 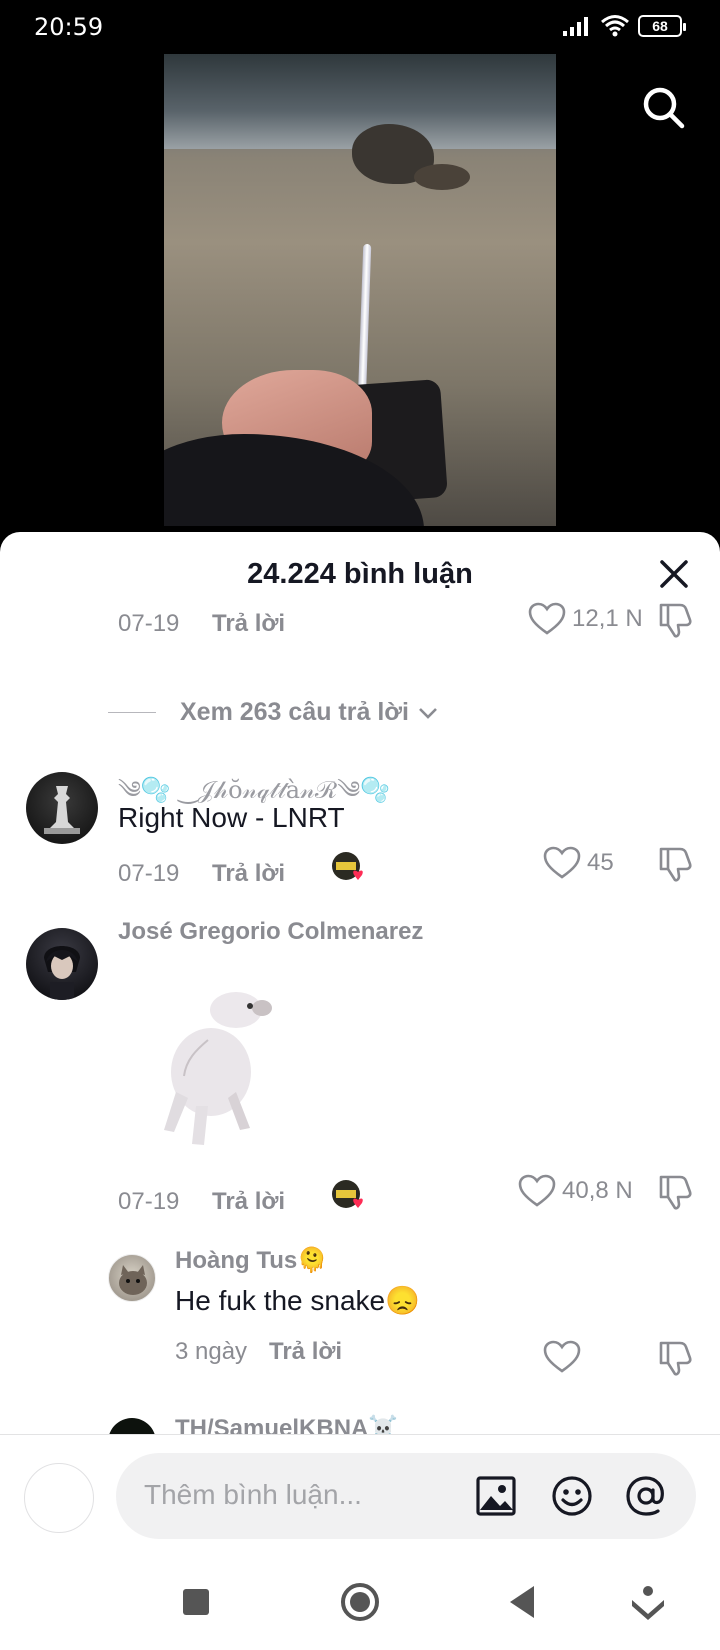 What do you see at coordinates (62, 973) in the screenshot?
I see `anime-avatar-icon` at bounding box center [62, 973].